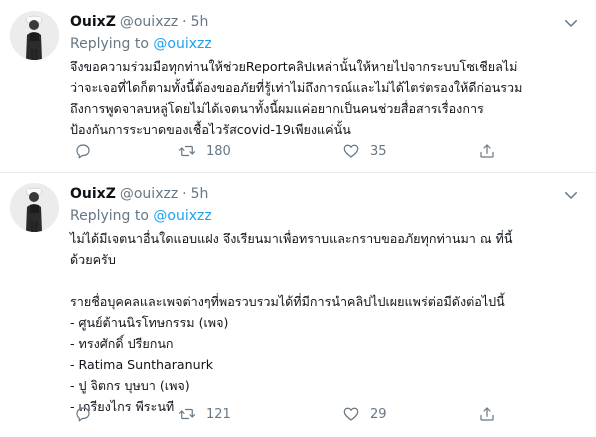 The height and width of the screenshot is (437, 596). What do you see at coordinates (378, 151) in the screenshot?
I see `like-count: 35` at bounding box center [378, 151].